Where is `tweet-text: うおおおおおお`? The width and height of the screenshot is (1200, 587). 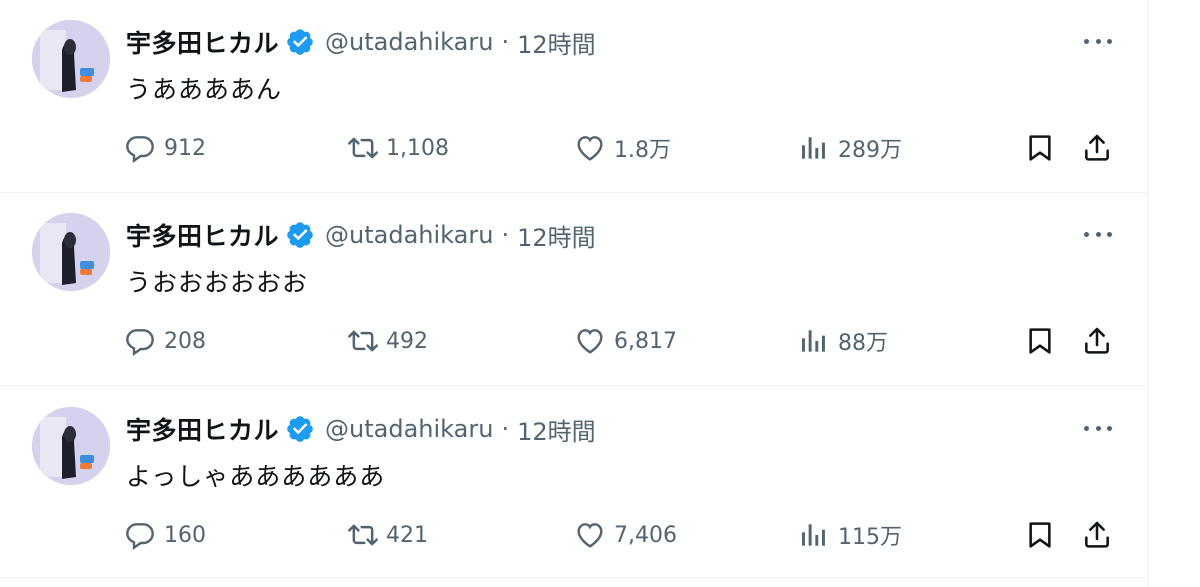 tweet-text: うおおおおおお is located at coordinates (217, 282).